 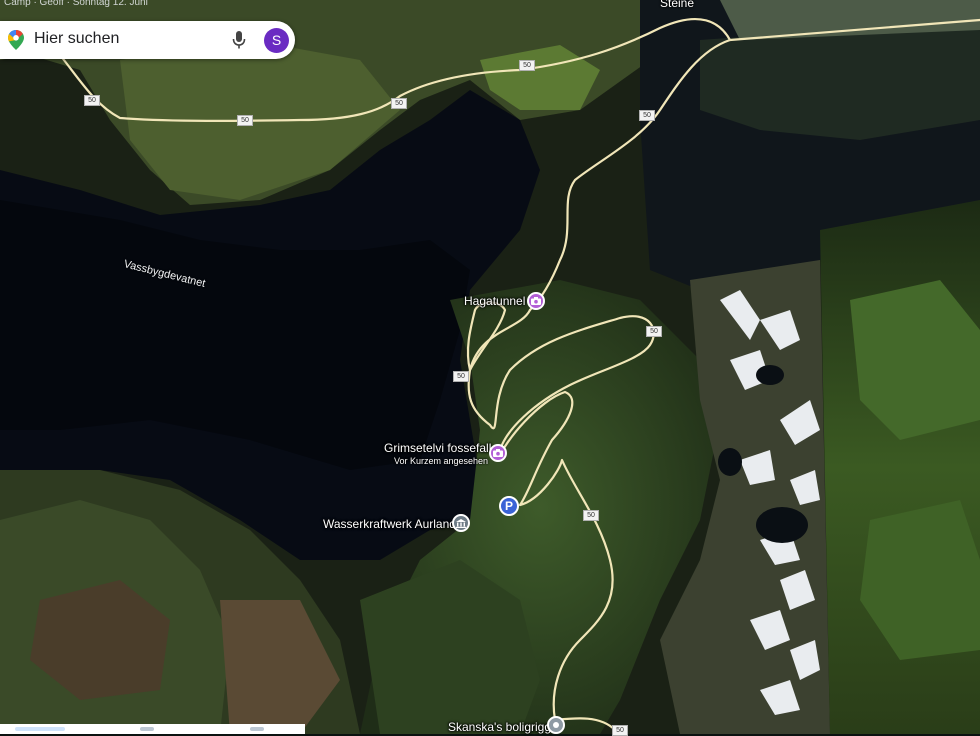 What do you see at coordinates (76, 39) in the screenshot?
I see `search-input: Hier suchen` at bounding box center [76, 39].